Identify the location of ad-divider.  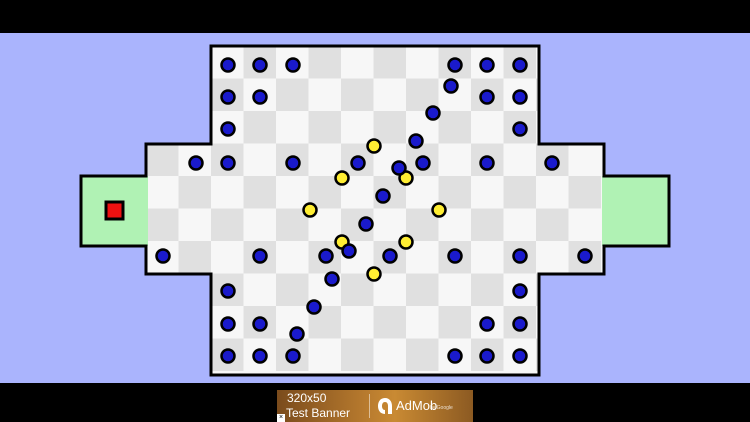
(369, 406).